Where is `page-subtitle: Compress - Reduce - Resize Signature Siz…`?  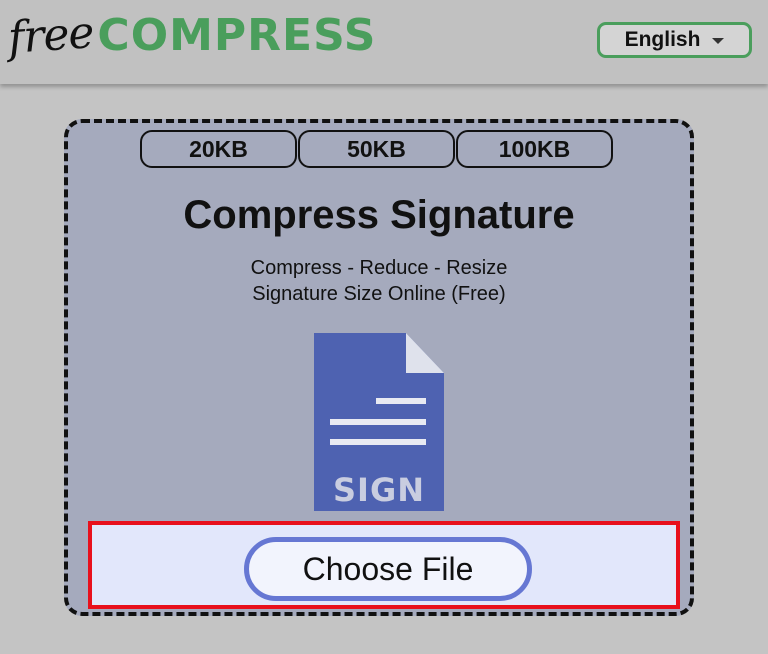 page-subtitle: Compress - Reduce - Resize Signature Siz… is located at coordinates (379, 281).